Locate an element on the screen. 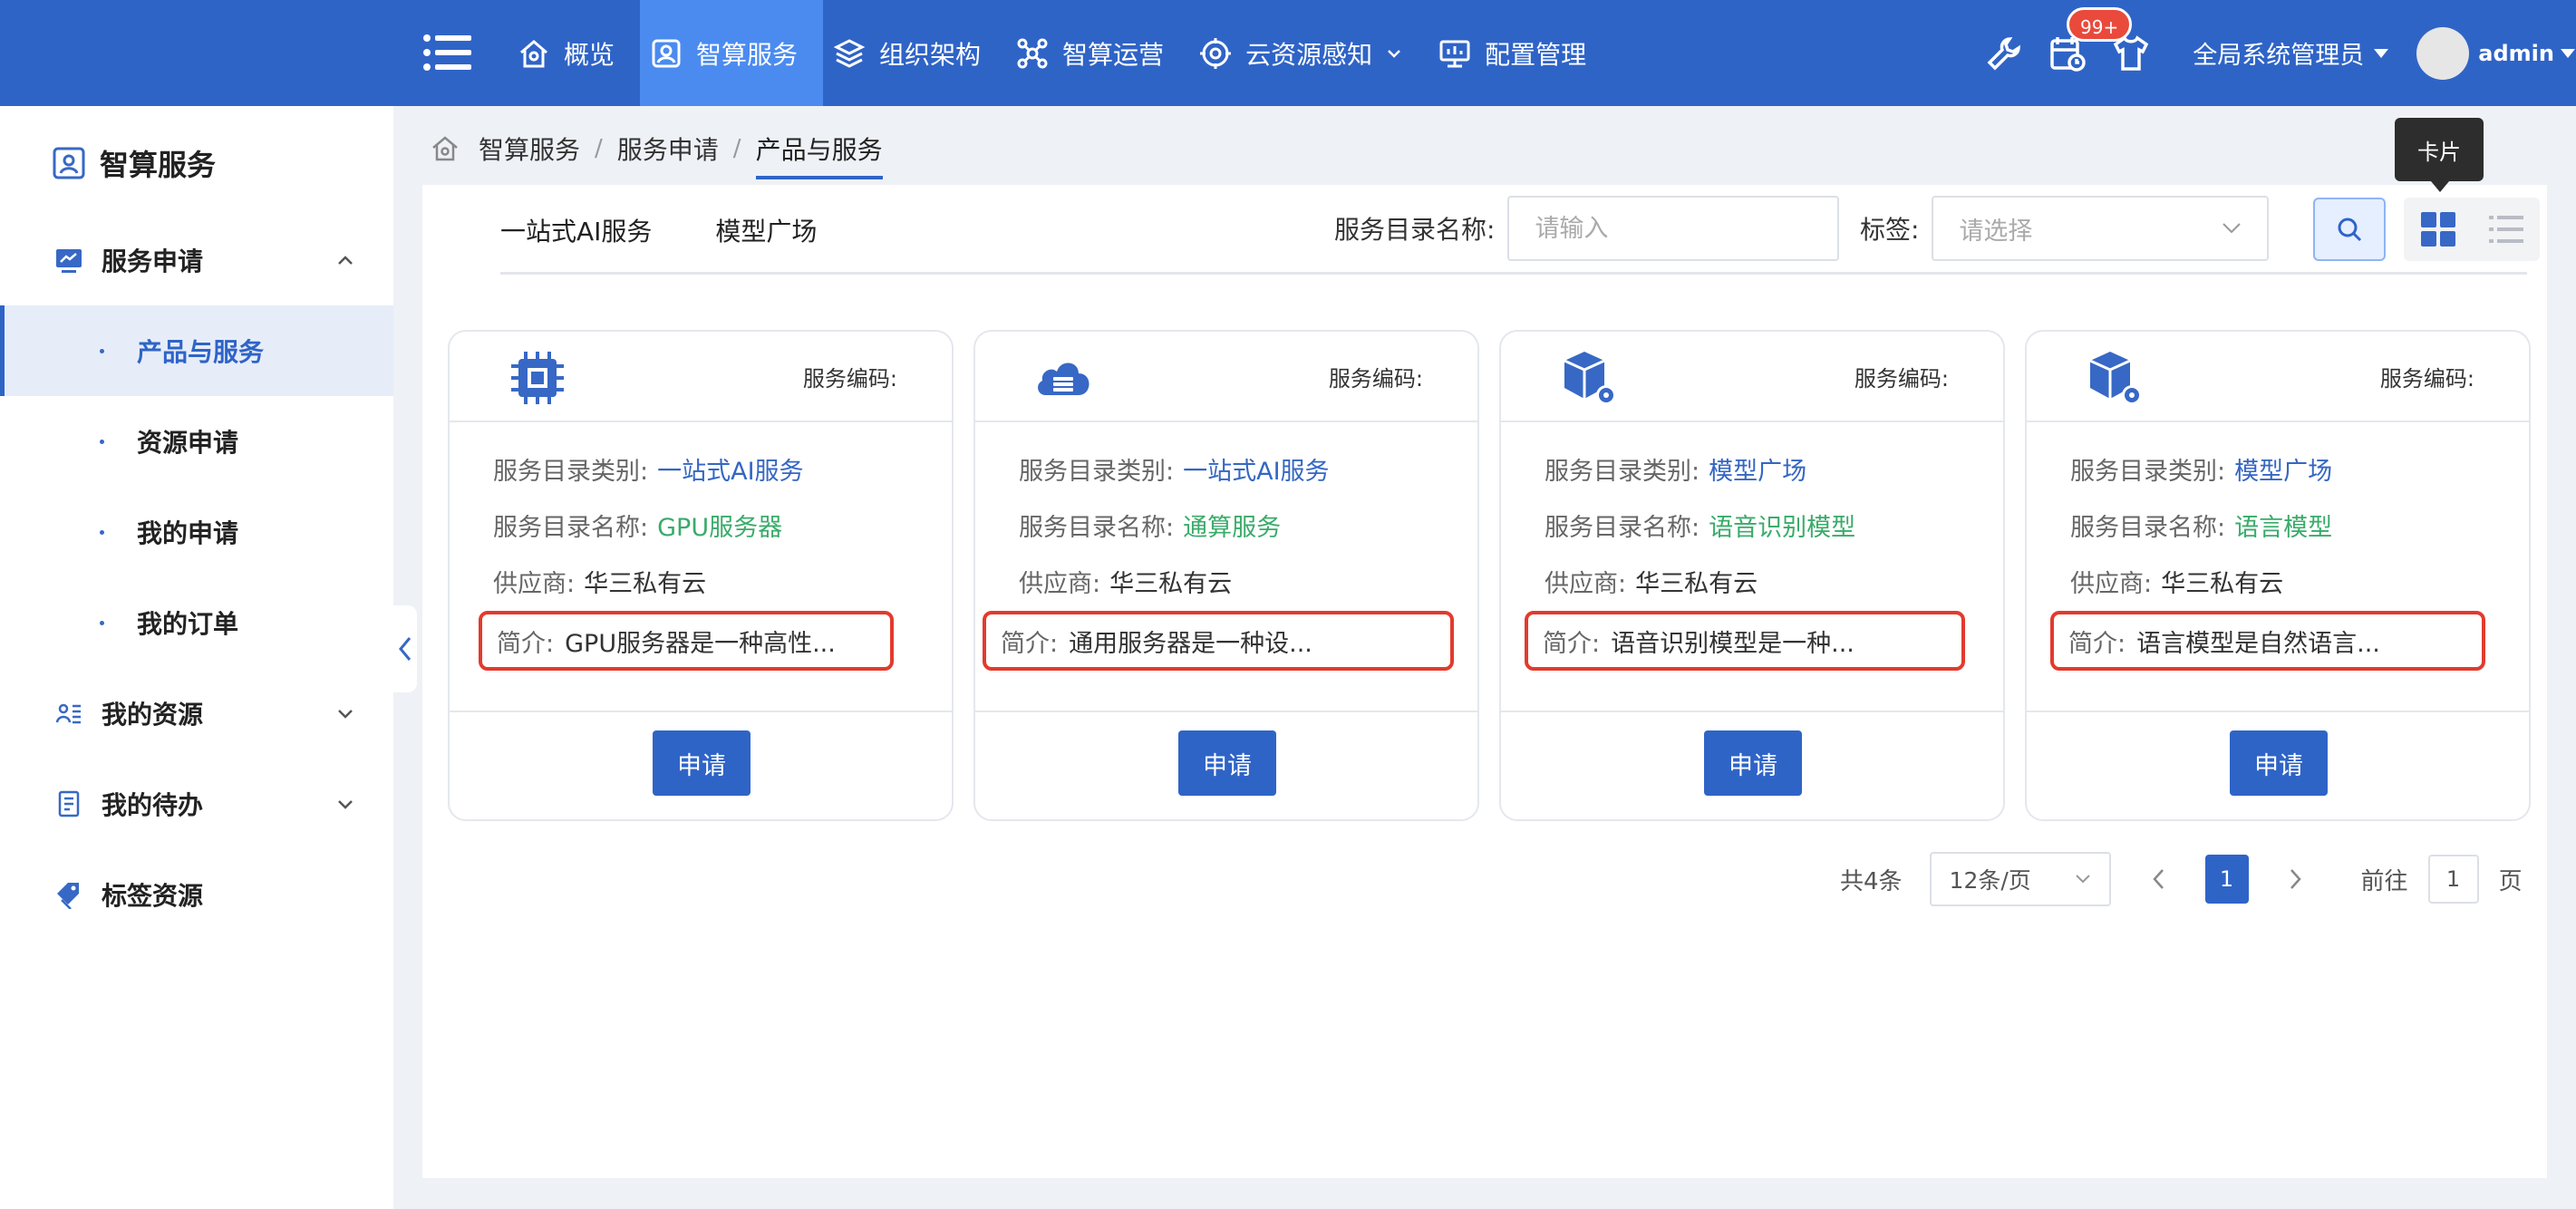  supplier-value: 华三私有云 is located at coordinates (645, 583).